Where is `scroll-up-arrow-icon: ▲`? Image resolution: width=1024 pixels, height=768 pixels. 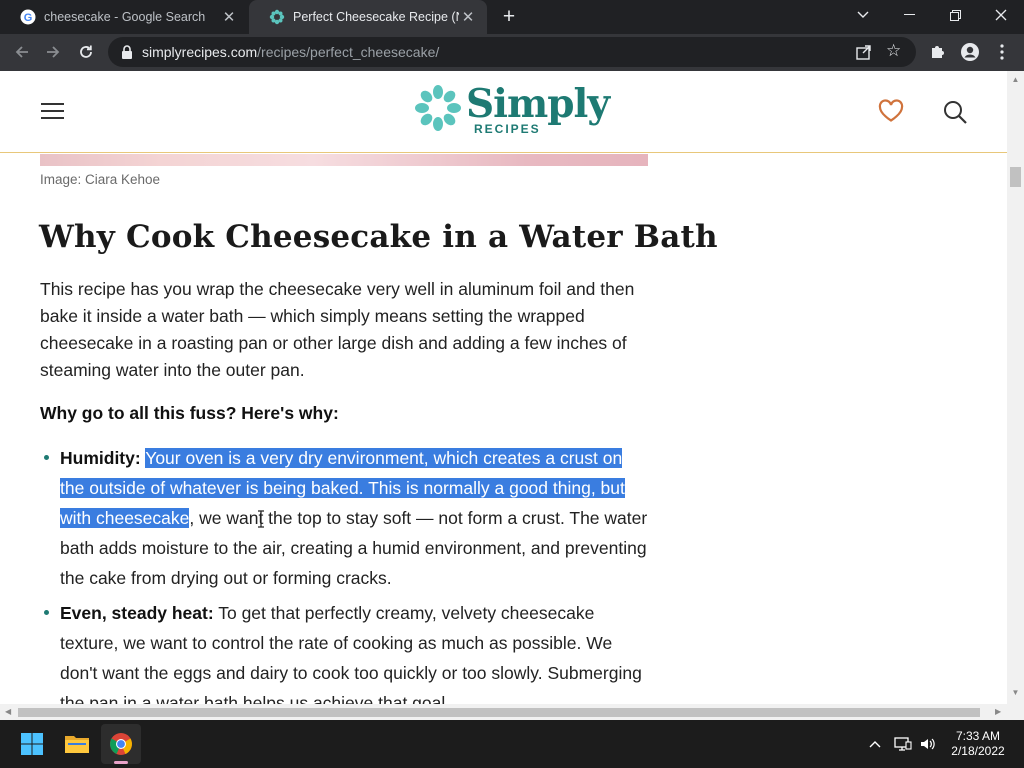 scroll-up-arrow-icon: ▲ is located at coordinates (1015, 79).